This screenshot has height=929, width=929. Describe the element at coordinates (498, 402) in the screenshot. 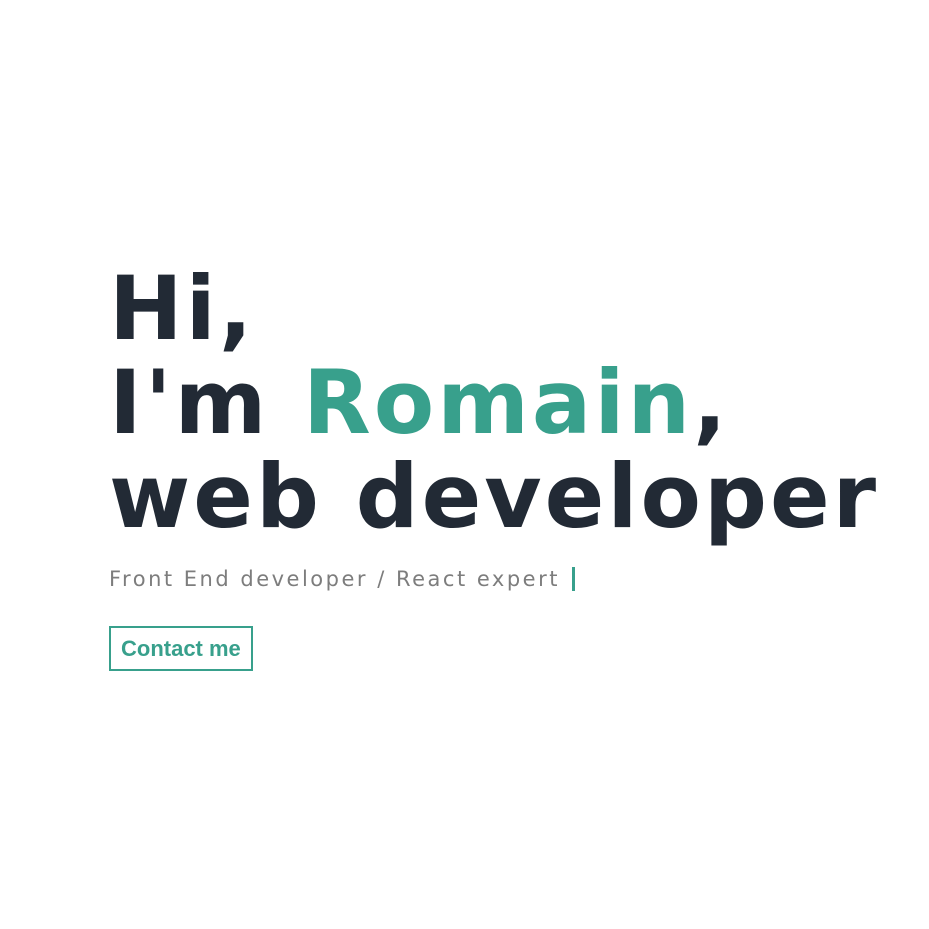

I see `developer-name: Romain` at that location.